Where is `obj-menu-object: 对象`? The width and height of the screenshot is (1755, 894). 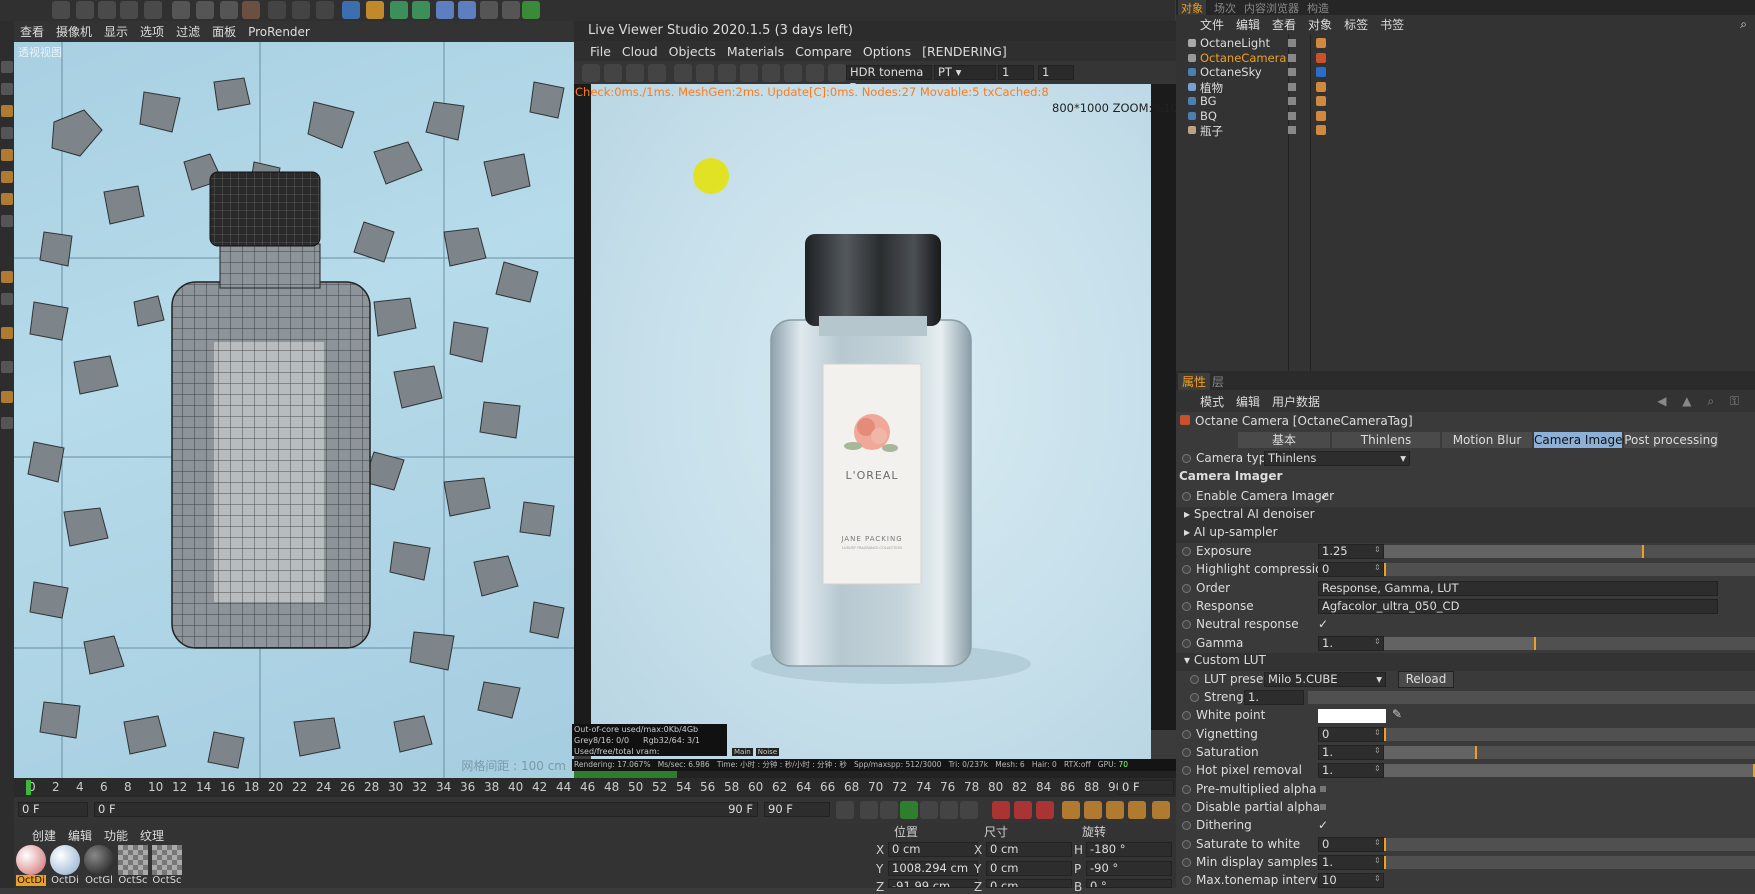 obj-menu-object: 对象 is located at coordinates (1320, 24).